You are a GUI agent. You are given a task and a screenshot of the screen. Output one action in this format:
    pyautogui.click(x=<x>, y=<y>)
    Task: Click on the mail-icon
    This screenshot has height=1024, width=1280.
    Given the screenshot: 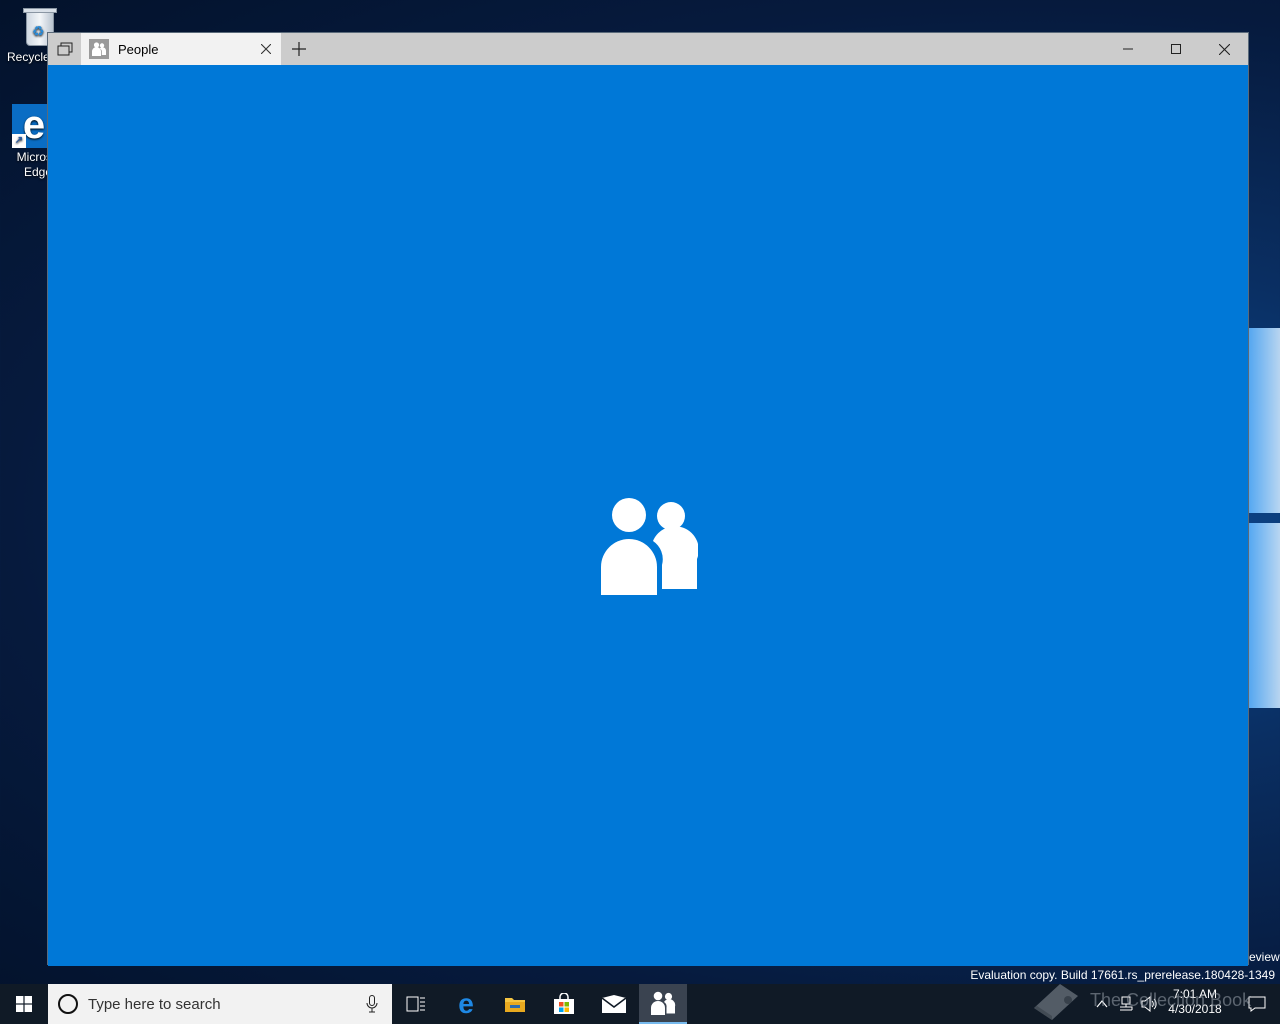 What is the action you would take?
    pyautogui.click(x=614, y=1004)
    